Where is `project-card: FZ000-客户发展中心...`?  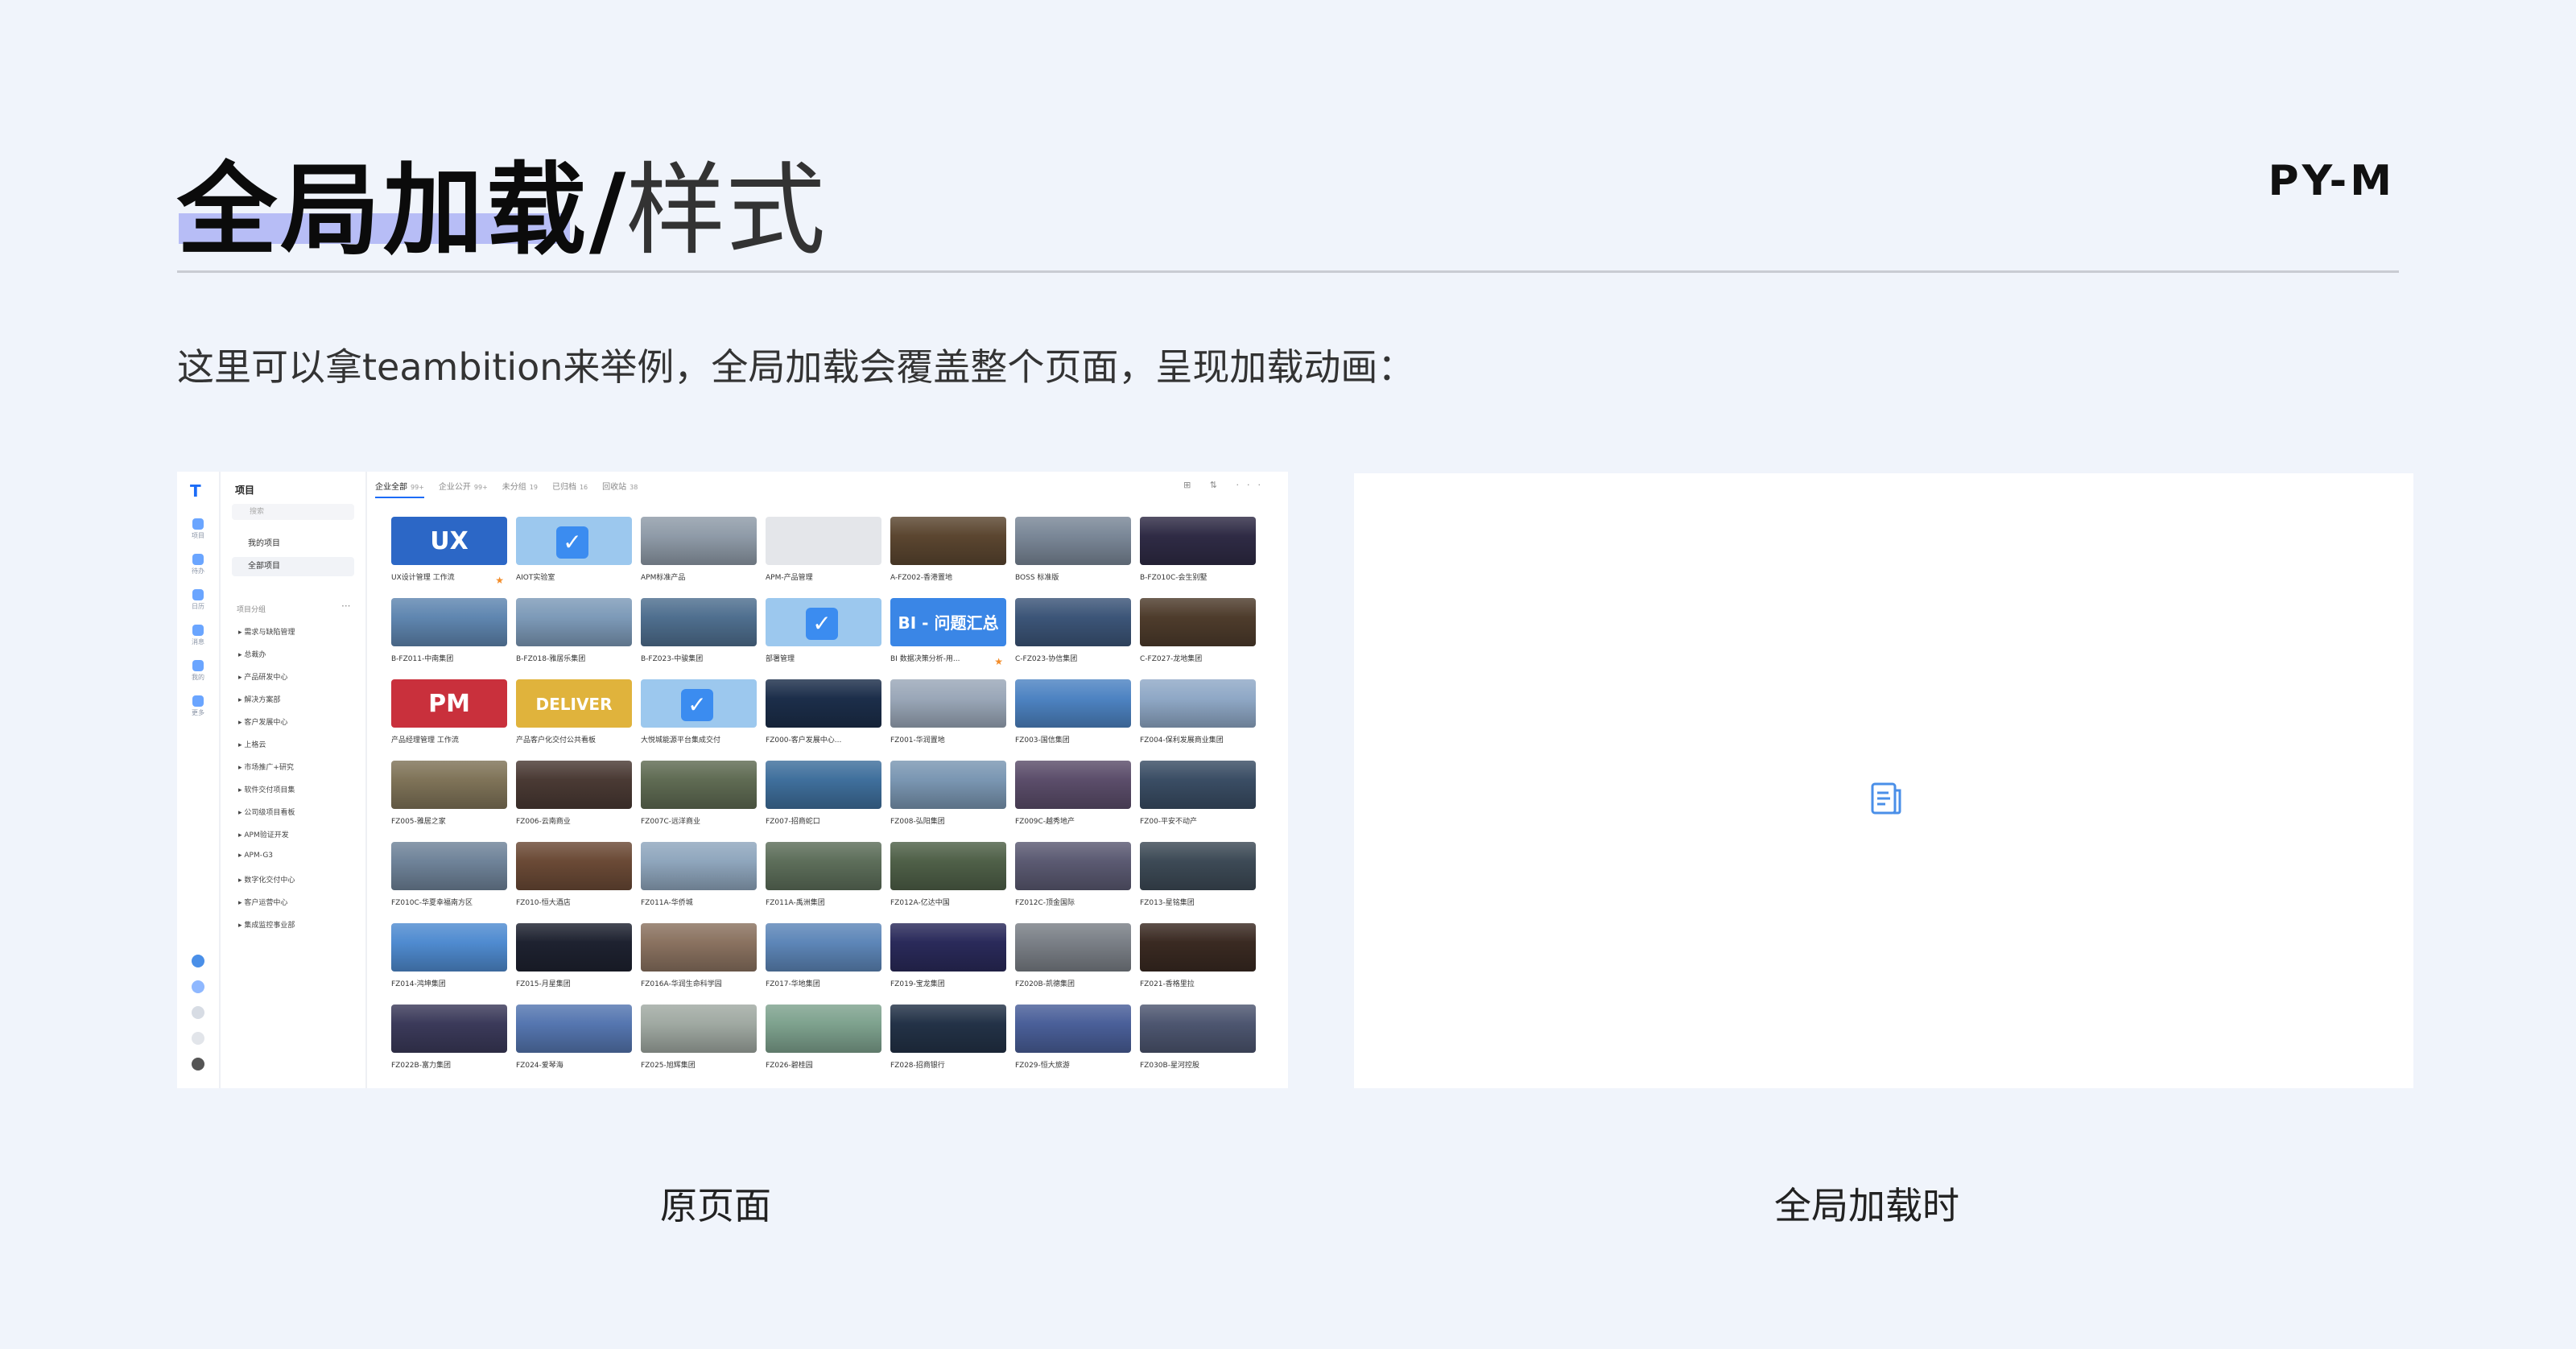
project-card: FZ000-客户发展中心... is located at coordinates (823, 716).